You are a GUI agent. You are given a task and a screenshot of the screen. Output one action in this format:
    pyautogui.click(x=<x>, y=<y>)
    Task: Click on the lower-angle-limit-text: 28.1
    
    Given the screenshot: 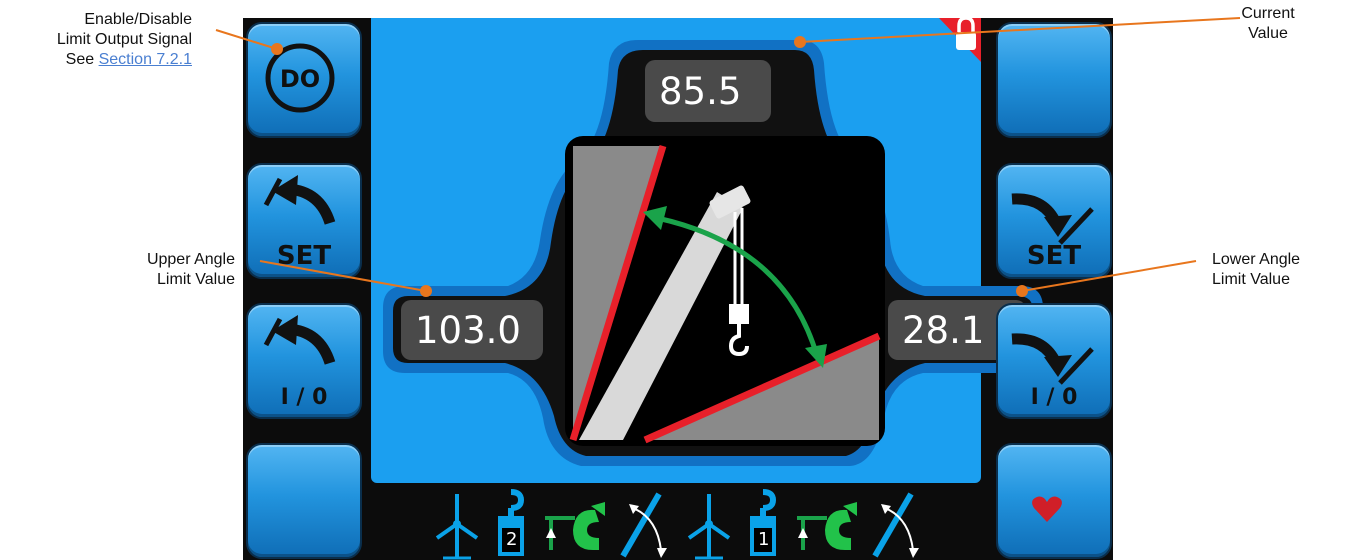 What is the action you would take?
    pyautogui.click(x=943, y=330)
    